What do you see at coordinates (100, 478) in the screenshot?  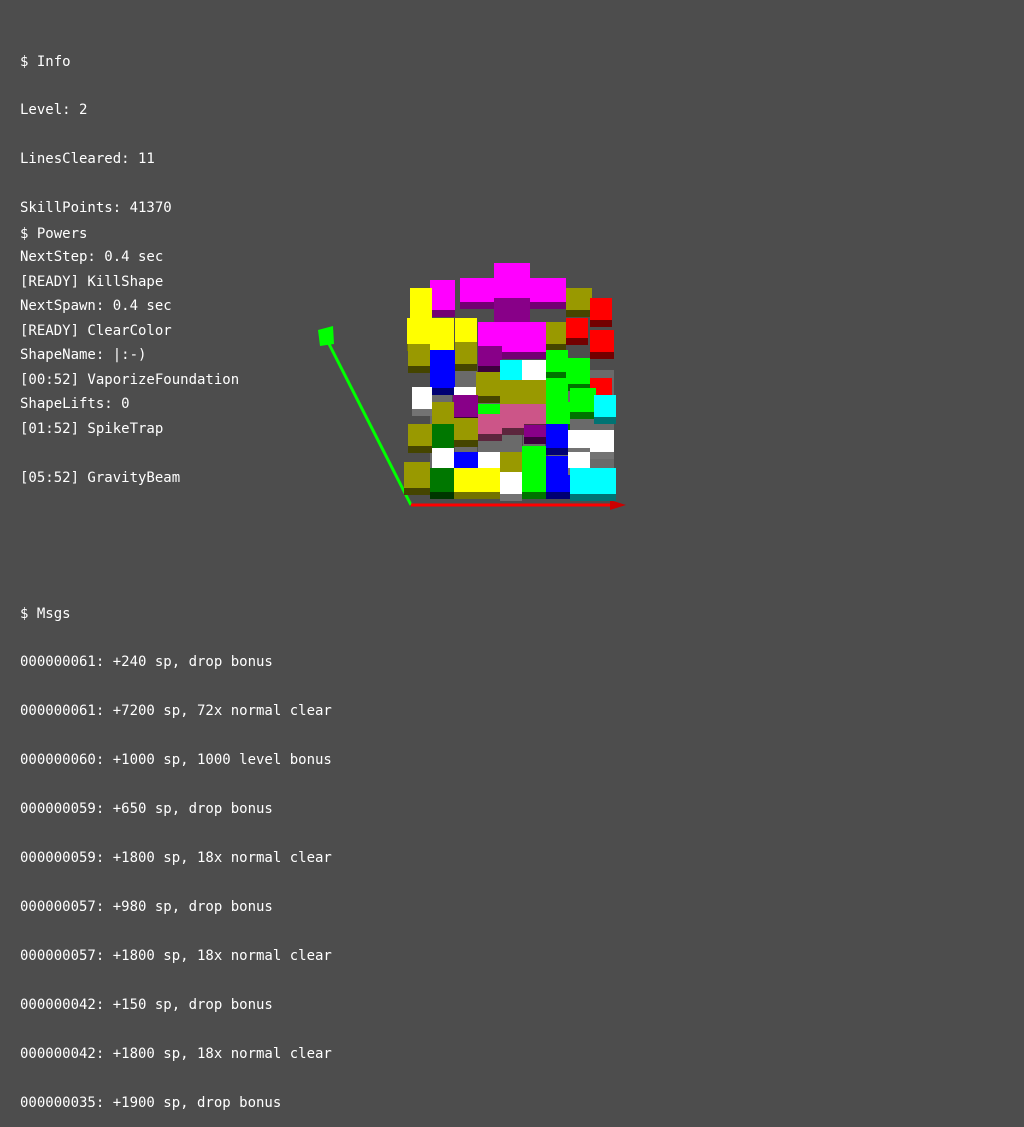 I see `power-gravity-beam: [05:52] GravityBeam` at bounding box center [100, 478].